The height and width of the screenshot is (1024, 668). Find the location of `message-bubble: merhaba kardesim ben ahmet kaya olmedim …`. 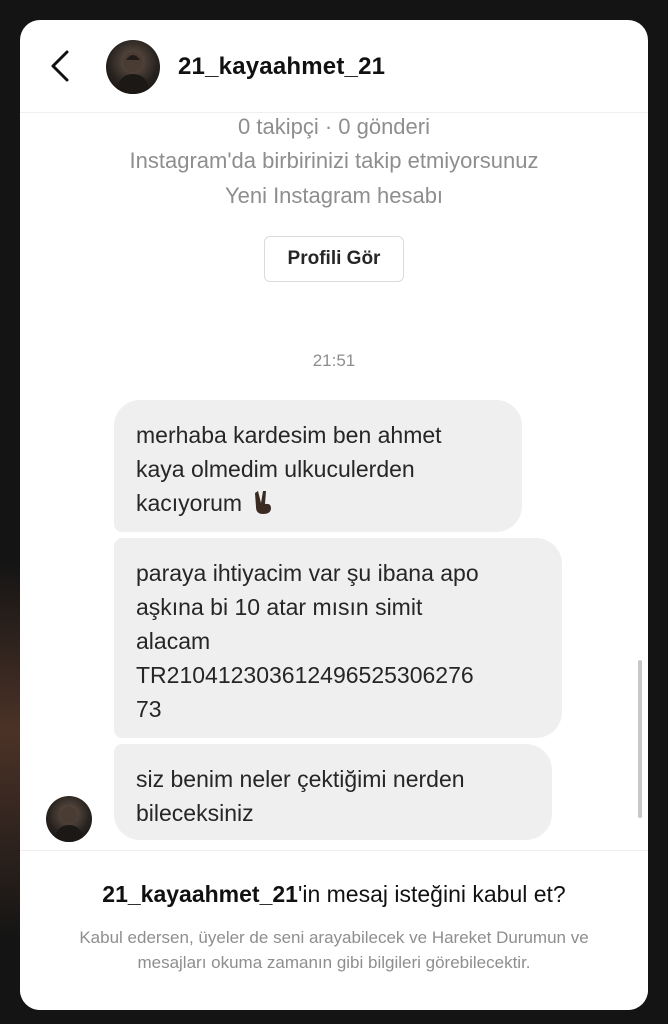

message-bubble: merhaba kardesim ben ahmet kaya olmedim … is located at coordinates (318, 466).